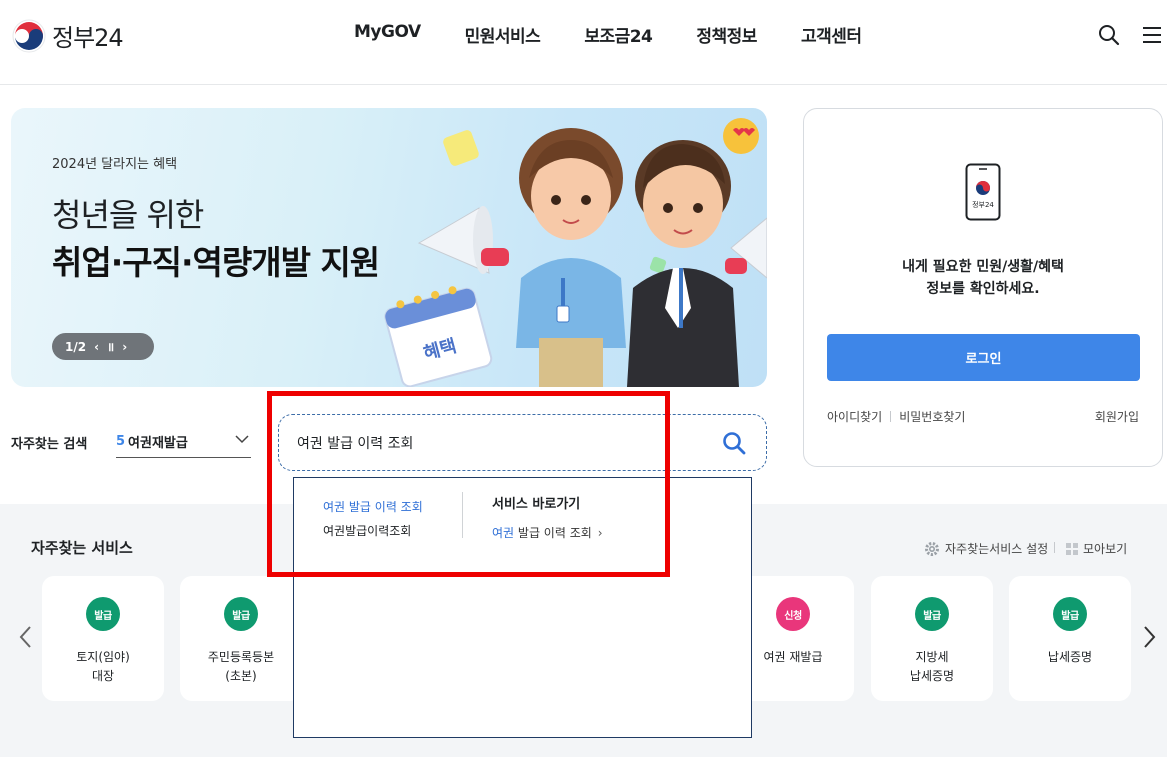 Image resolution: width=1167 pixels, height=757 pixels. Describe the element at coordinates (128, 215) in the screenshot. I see `banner-title-line1: 청년을 위한` at that location.